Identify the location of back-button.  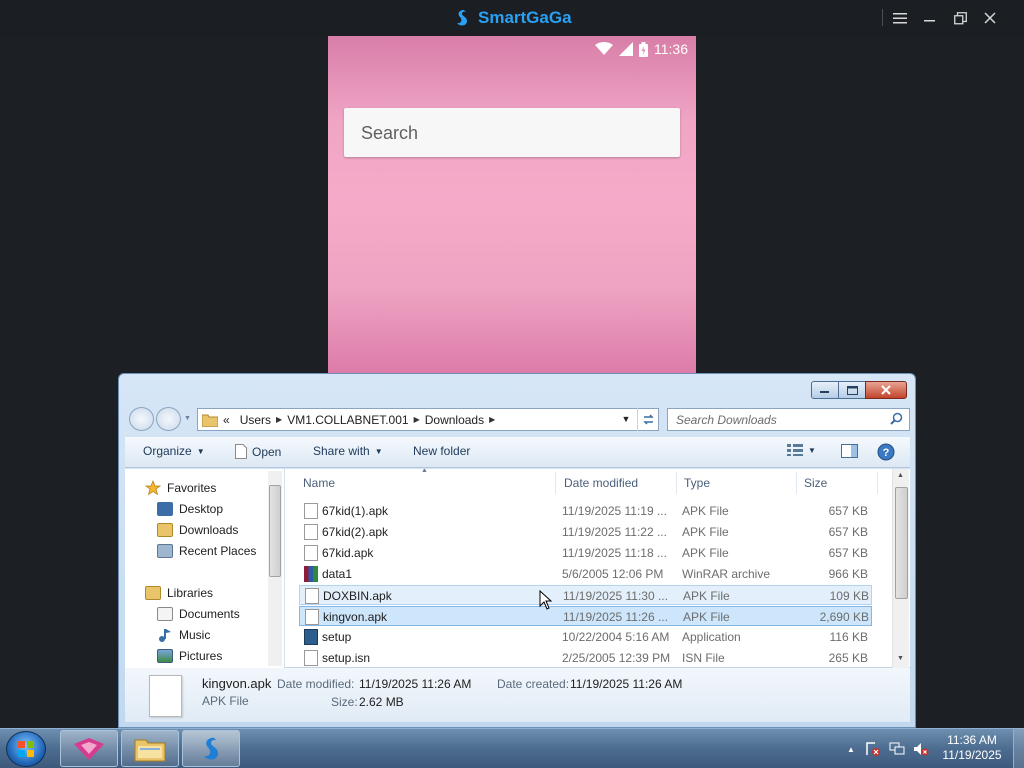
(141, 419).